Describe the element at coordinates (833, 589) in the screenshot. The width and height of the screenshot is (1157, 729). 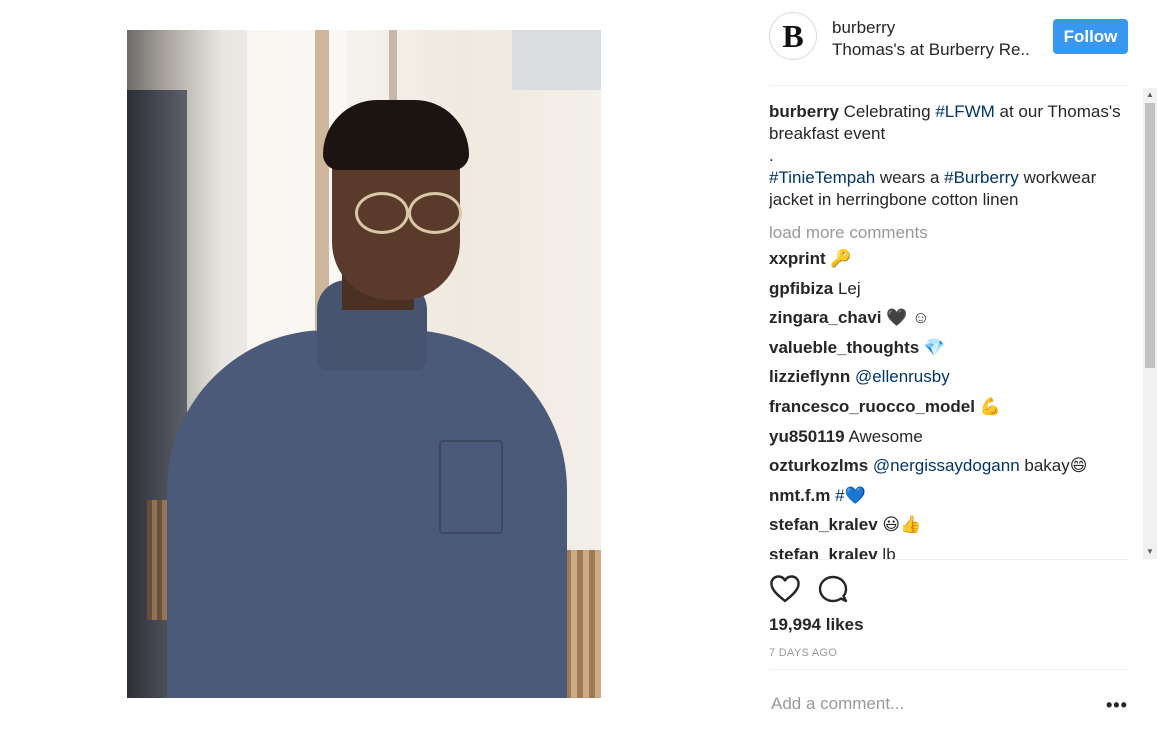
I see `comment-icon` at that location.